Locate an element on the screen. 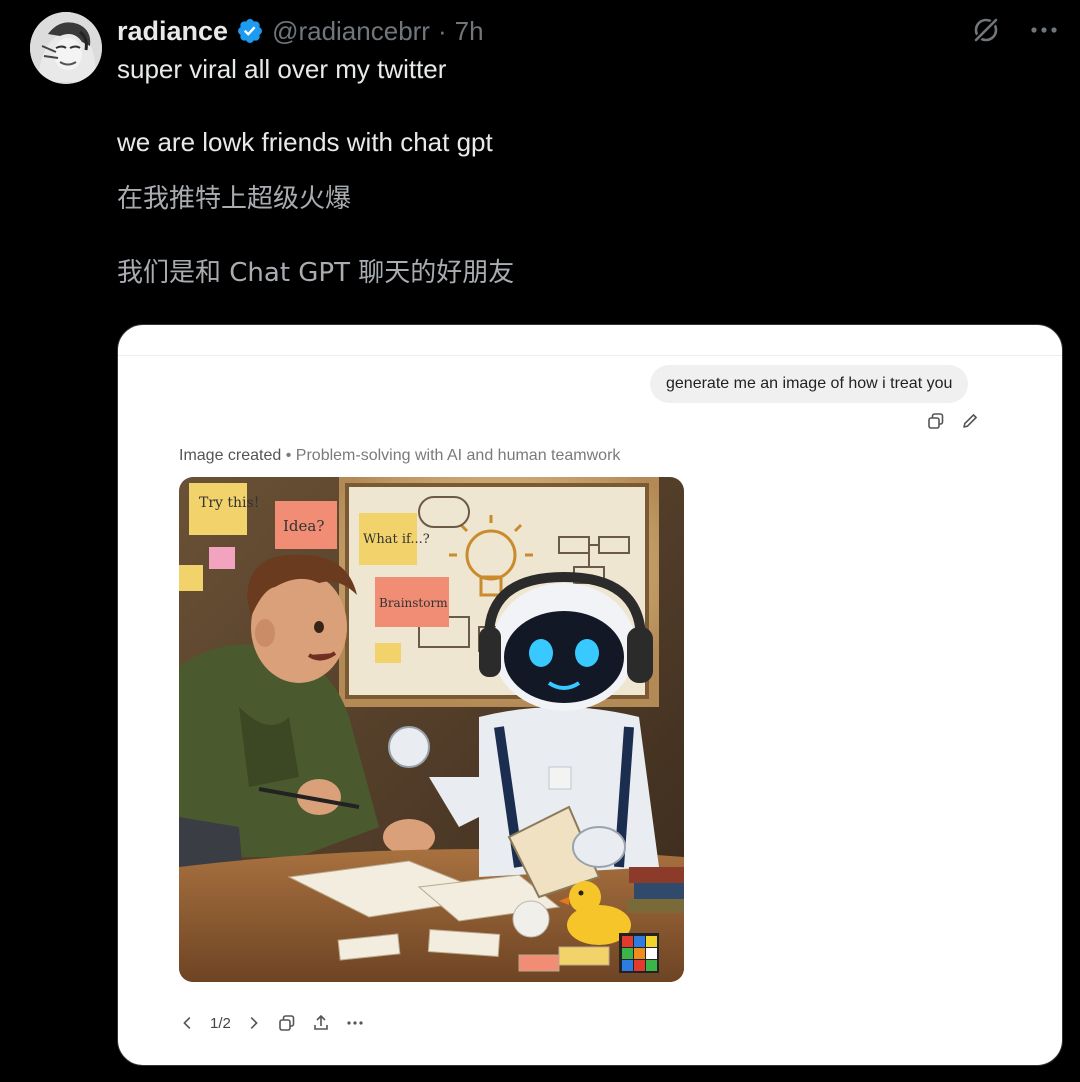  chevron-right-icon is located at coordinates (253, 1023).